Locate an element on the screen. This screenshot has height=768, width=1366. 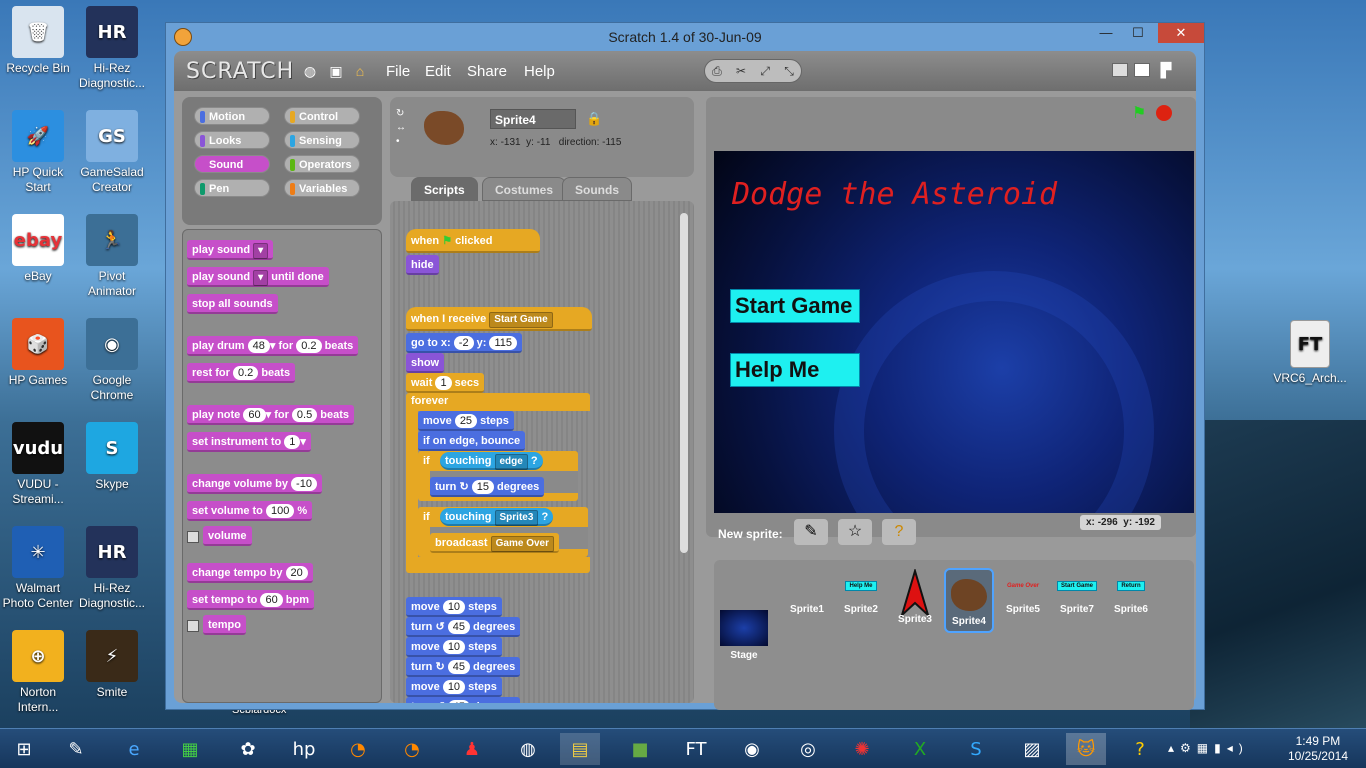
sprite-sprite6: Return Sprite6 is located at coordinates (1131, 591).